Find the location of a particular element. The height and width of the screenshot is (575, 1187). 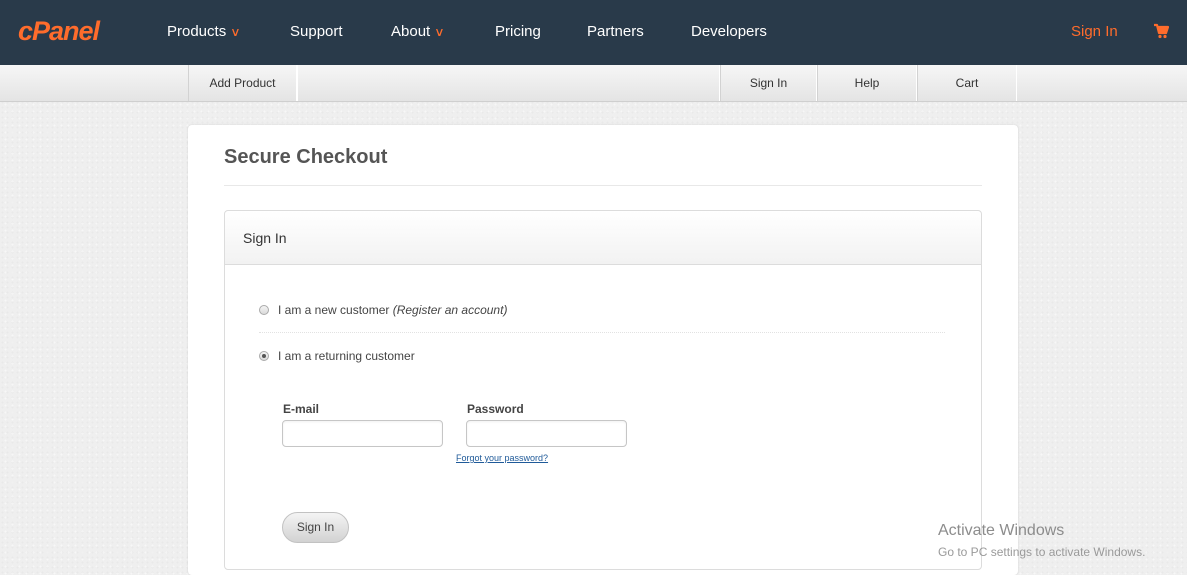

forgot-password-link: Forgot your password? is located at coordinates (502, 458).